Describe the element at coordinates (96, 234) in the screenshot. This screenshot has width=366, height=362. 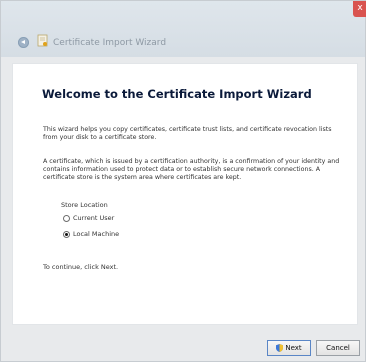
I see `radio-label-local-machine: Local Machine` at that location.